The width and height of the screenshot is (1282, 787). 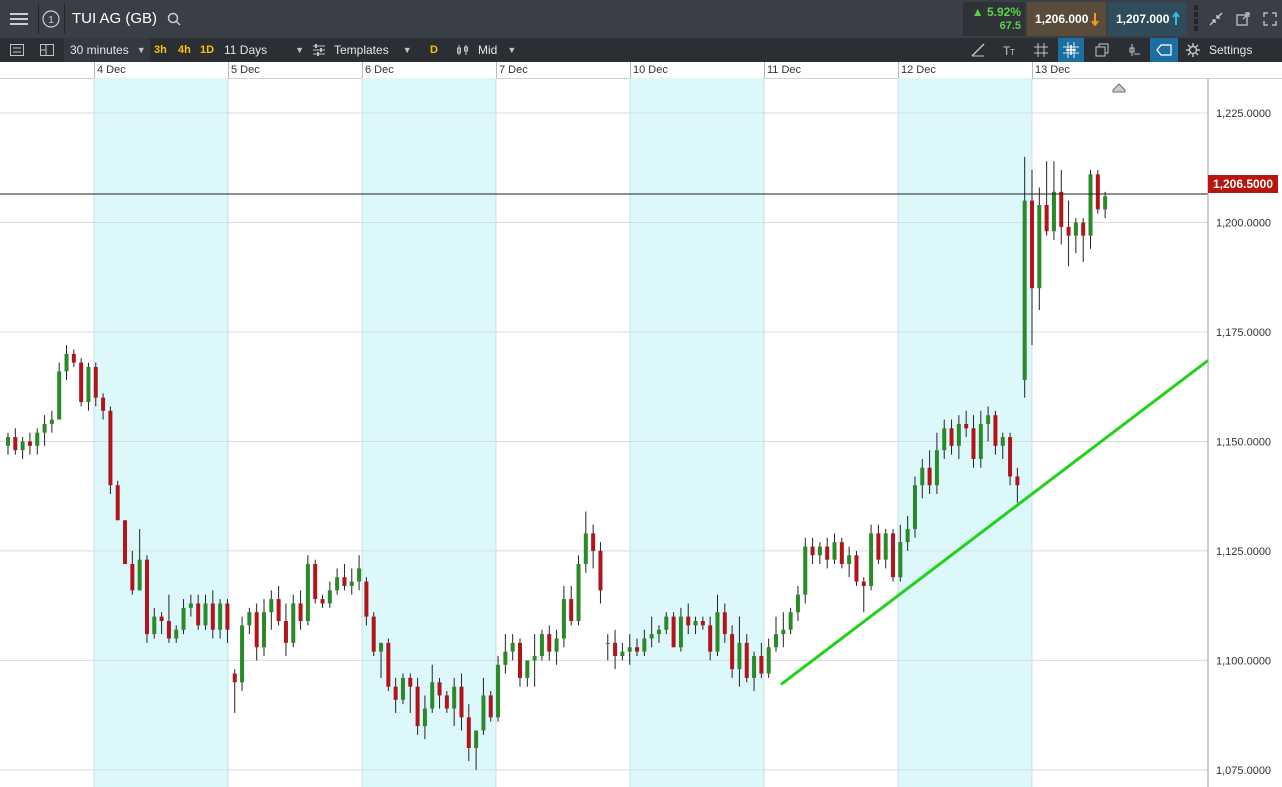 What do you see at coordinates (51, 19) in the screenshot?
I see `info-icon: 1` at bounding box center [51, 19].